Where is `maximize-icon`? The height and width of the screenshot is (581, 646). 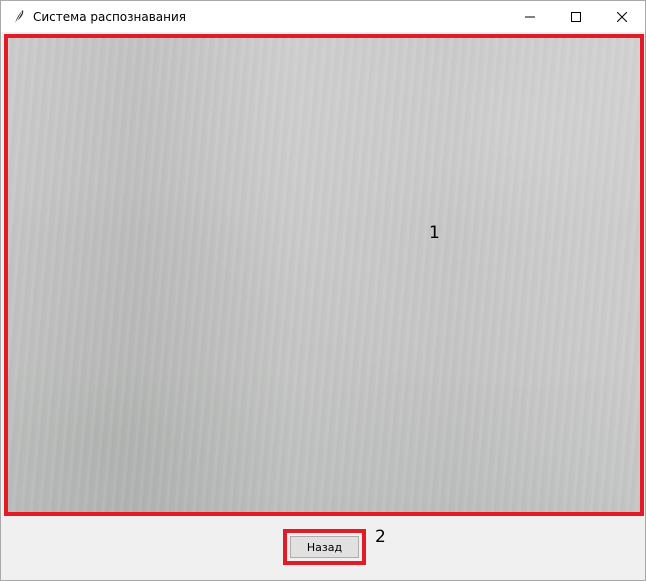
maximize-icon is located at coordinates (576, 16).